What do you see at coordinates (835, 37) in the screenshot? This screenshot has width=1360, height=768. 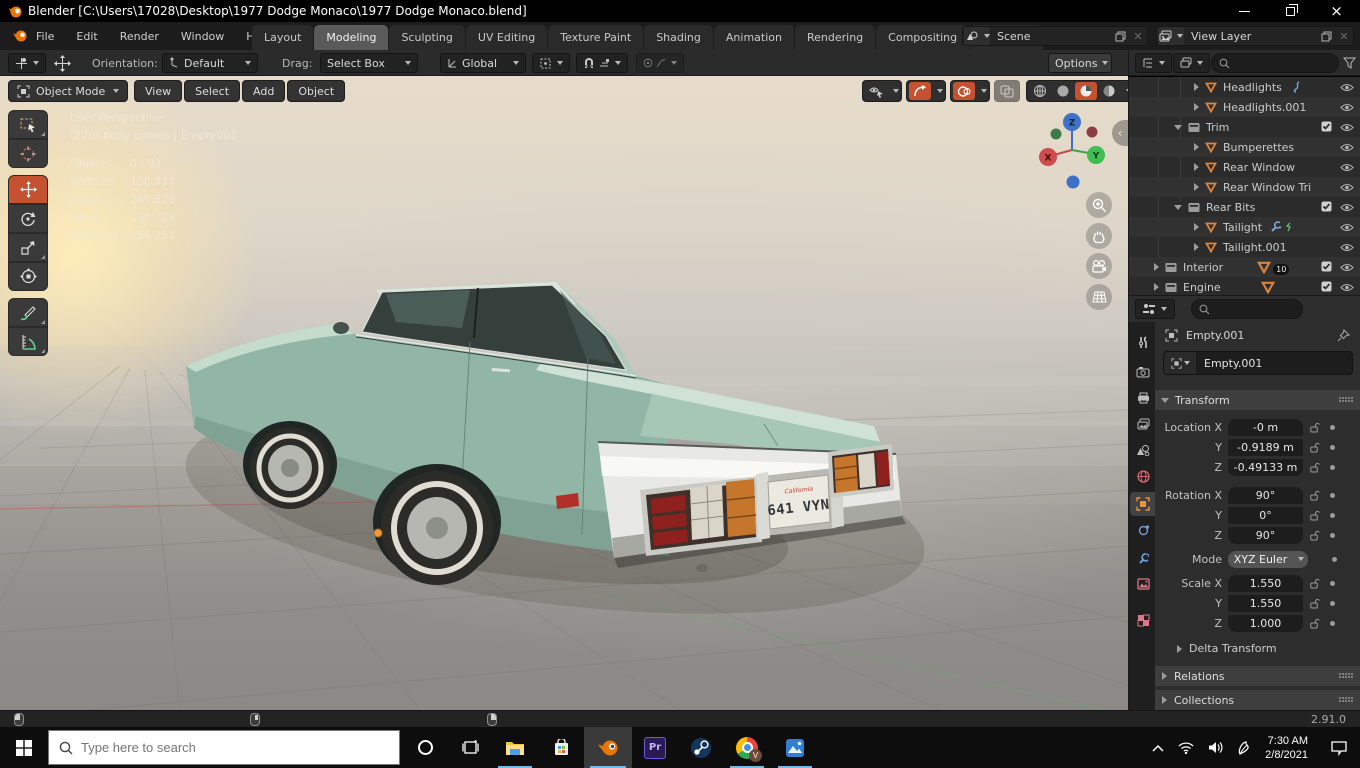 I see `tab-rendering: Rendering` at bounding box center [835, 37].